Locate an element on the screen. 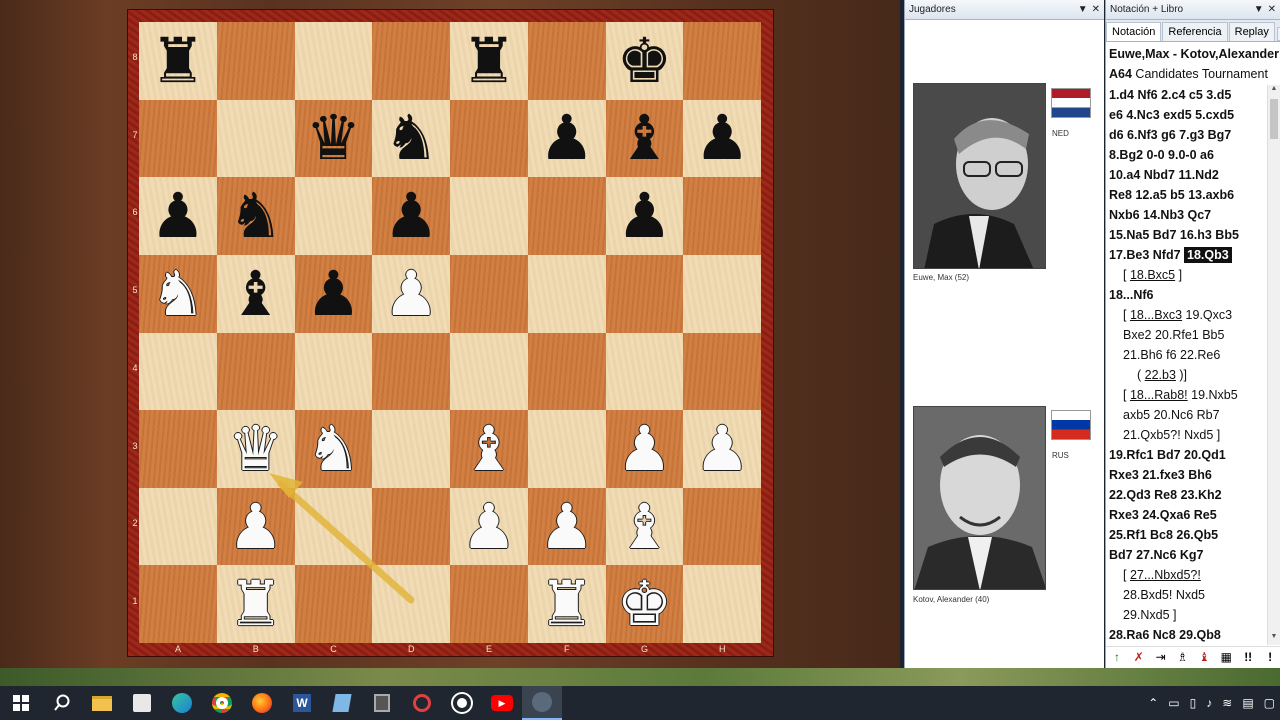  mainline-moves: Rxe3 21.fxe3 Bh6 is located at coordinates (1188, 475).